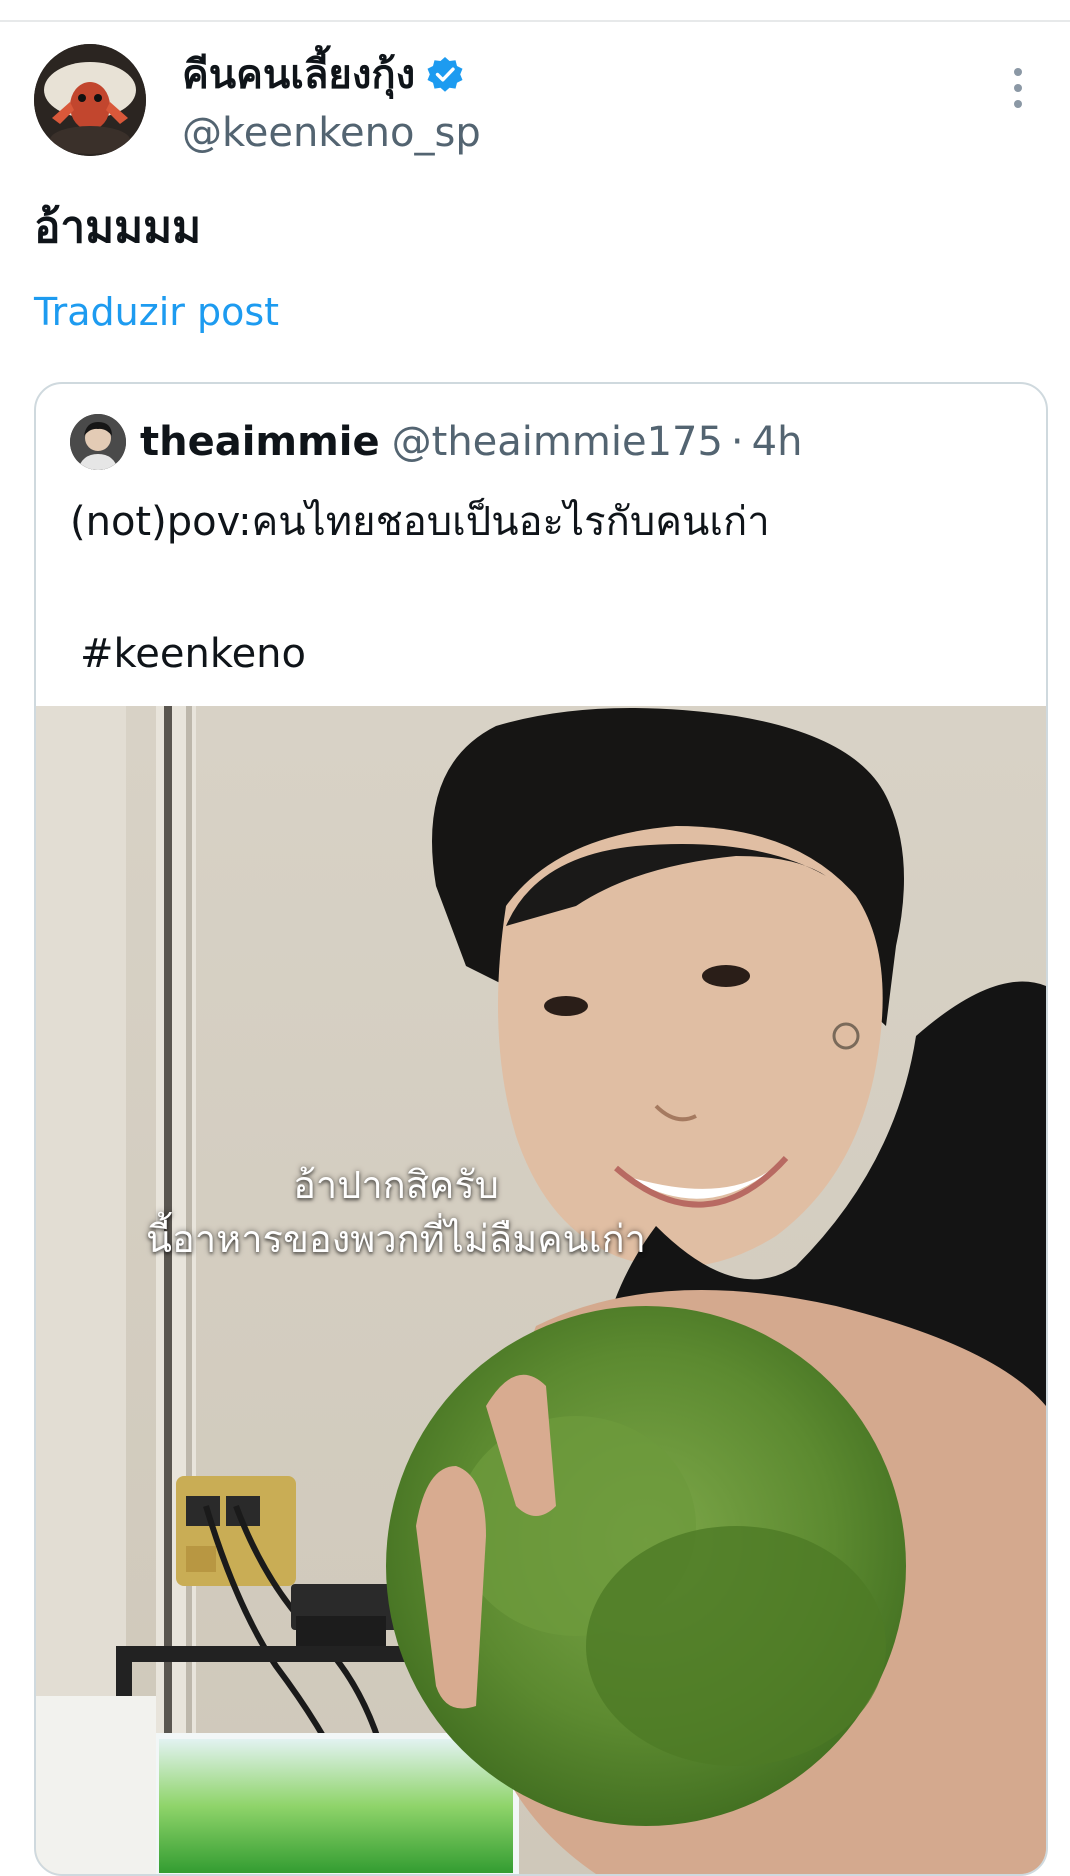  Describe the element at coordinates (193, 654) in the screenshot. I see `quoted-hashtag: #keenkeno` at that location.